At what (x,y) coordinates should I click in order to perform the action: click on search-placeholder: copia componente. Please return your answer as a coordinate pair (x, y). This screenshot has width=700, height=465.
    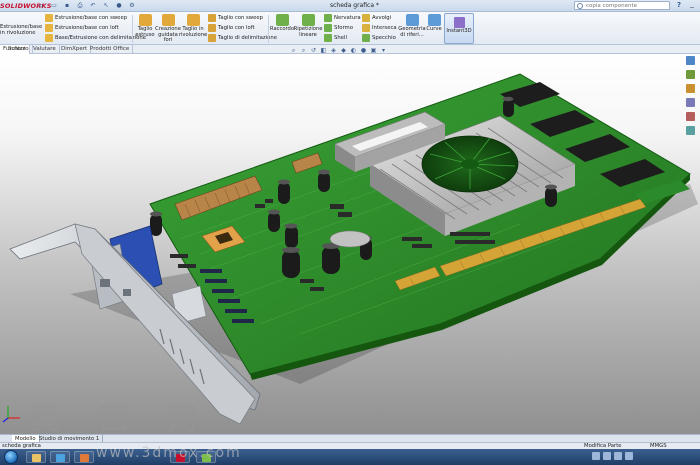
    Looking at the image, I should click on (612, 6).